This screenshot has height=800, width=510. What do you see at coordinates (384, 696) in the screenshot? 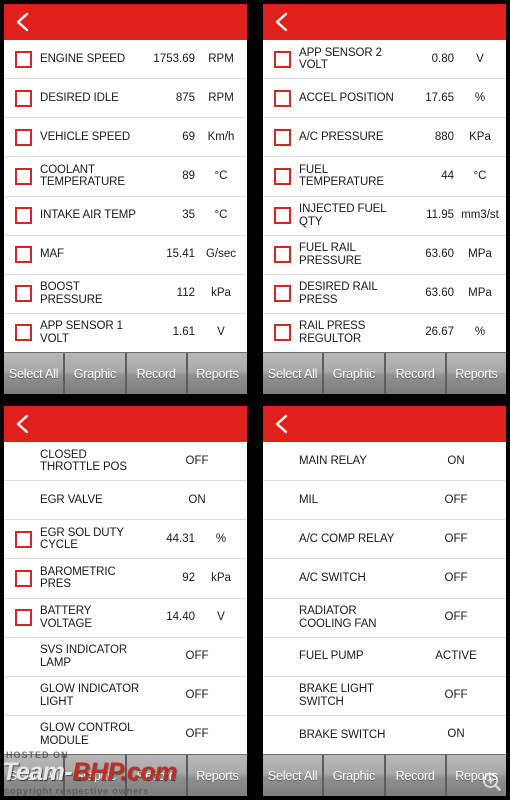
I see `table-row: BRAKE LIGHT SWITCH OFF` at bounding box center [384, 696].